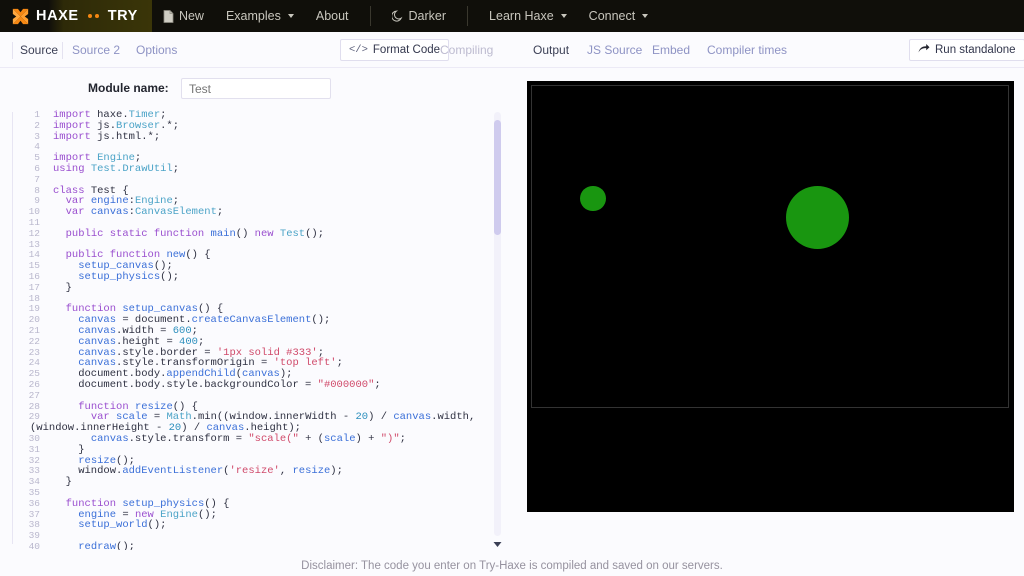 The height and width of the screenshot is (576, 1024). What do you see at coordinates (144, 212) in the screenshot?
I see `code-text: var canvas:CanvasElement;` at bounding box center [144, 212].